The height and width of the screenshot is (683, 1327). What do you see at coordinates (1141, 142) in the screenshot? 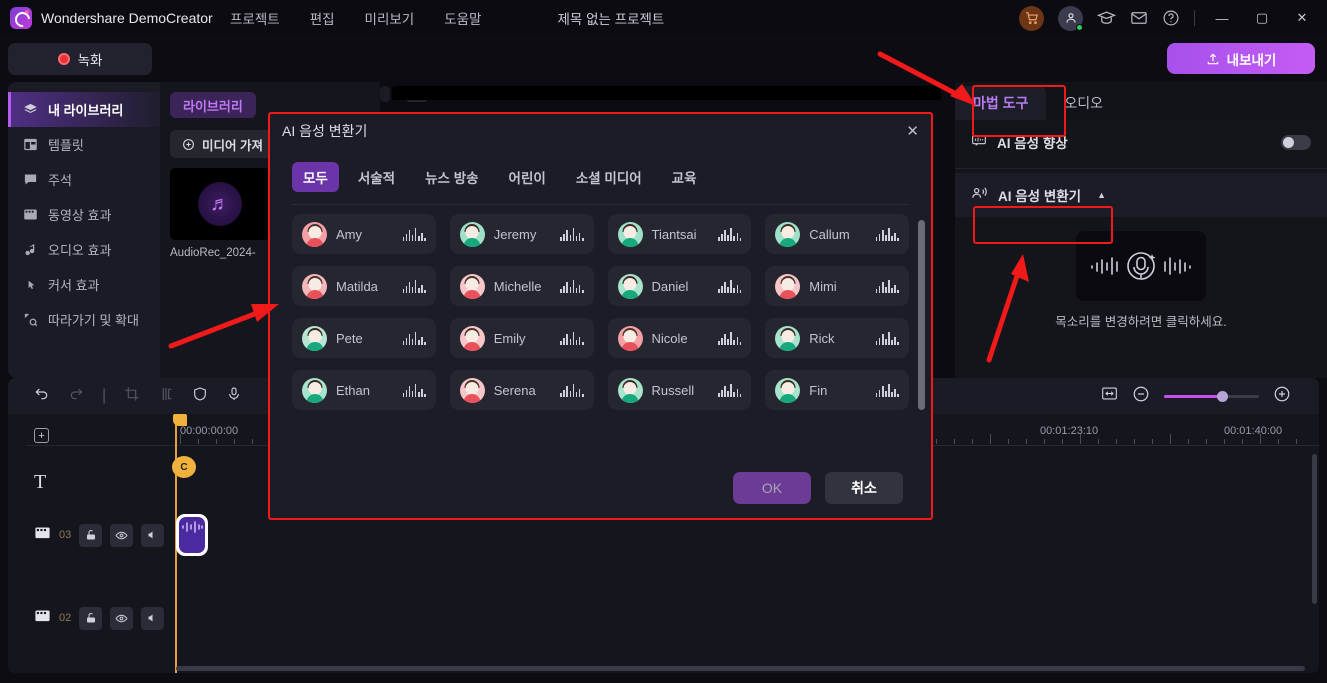
I see `ai-voice-enhance-row: AI 음성 향상` at bounding box center [1141, 142].